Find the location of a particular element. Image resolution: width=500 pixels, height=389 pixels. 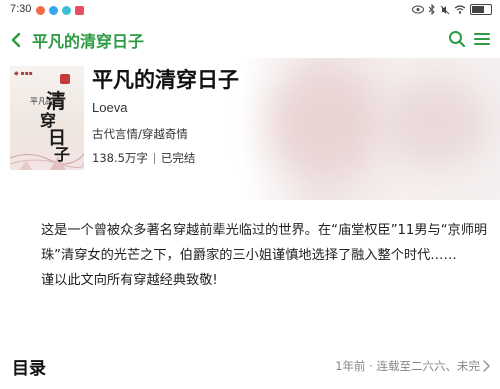

book-genre: 古代言情/穿越奇情 is located at coordinates (140, 134).